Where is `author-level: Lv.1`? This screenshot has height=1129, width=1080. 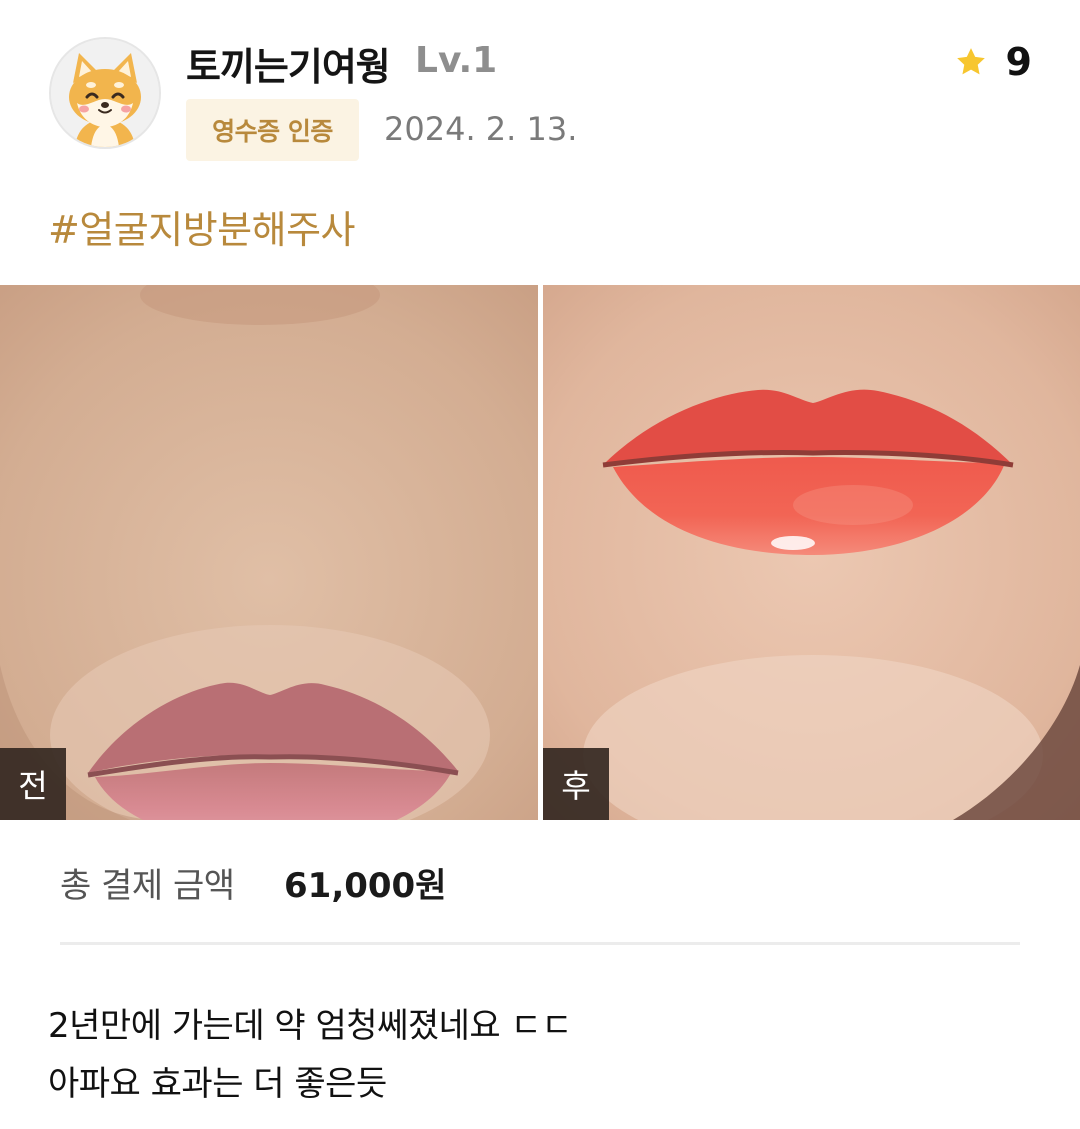 author-level: Lv.1 is located at coordinates (456, 60).